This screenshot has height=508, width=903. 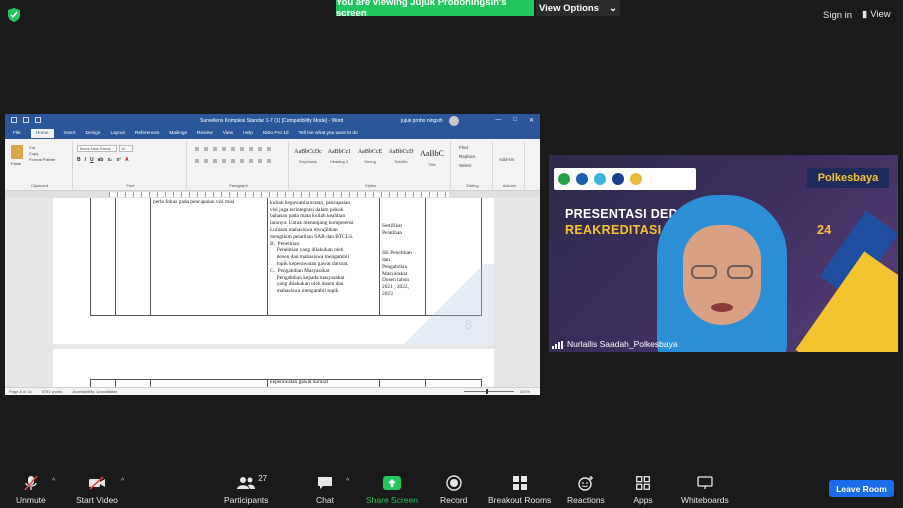 What do you see at coordinates (370, 161) in the screenshot?
I see `style-name: Strong` at bounding box center [370, 161].